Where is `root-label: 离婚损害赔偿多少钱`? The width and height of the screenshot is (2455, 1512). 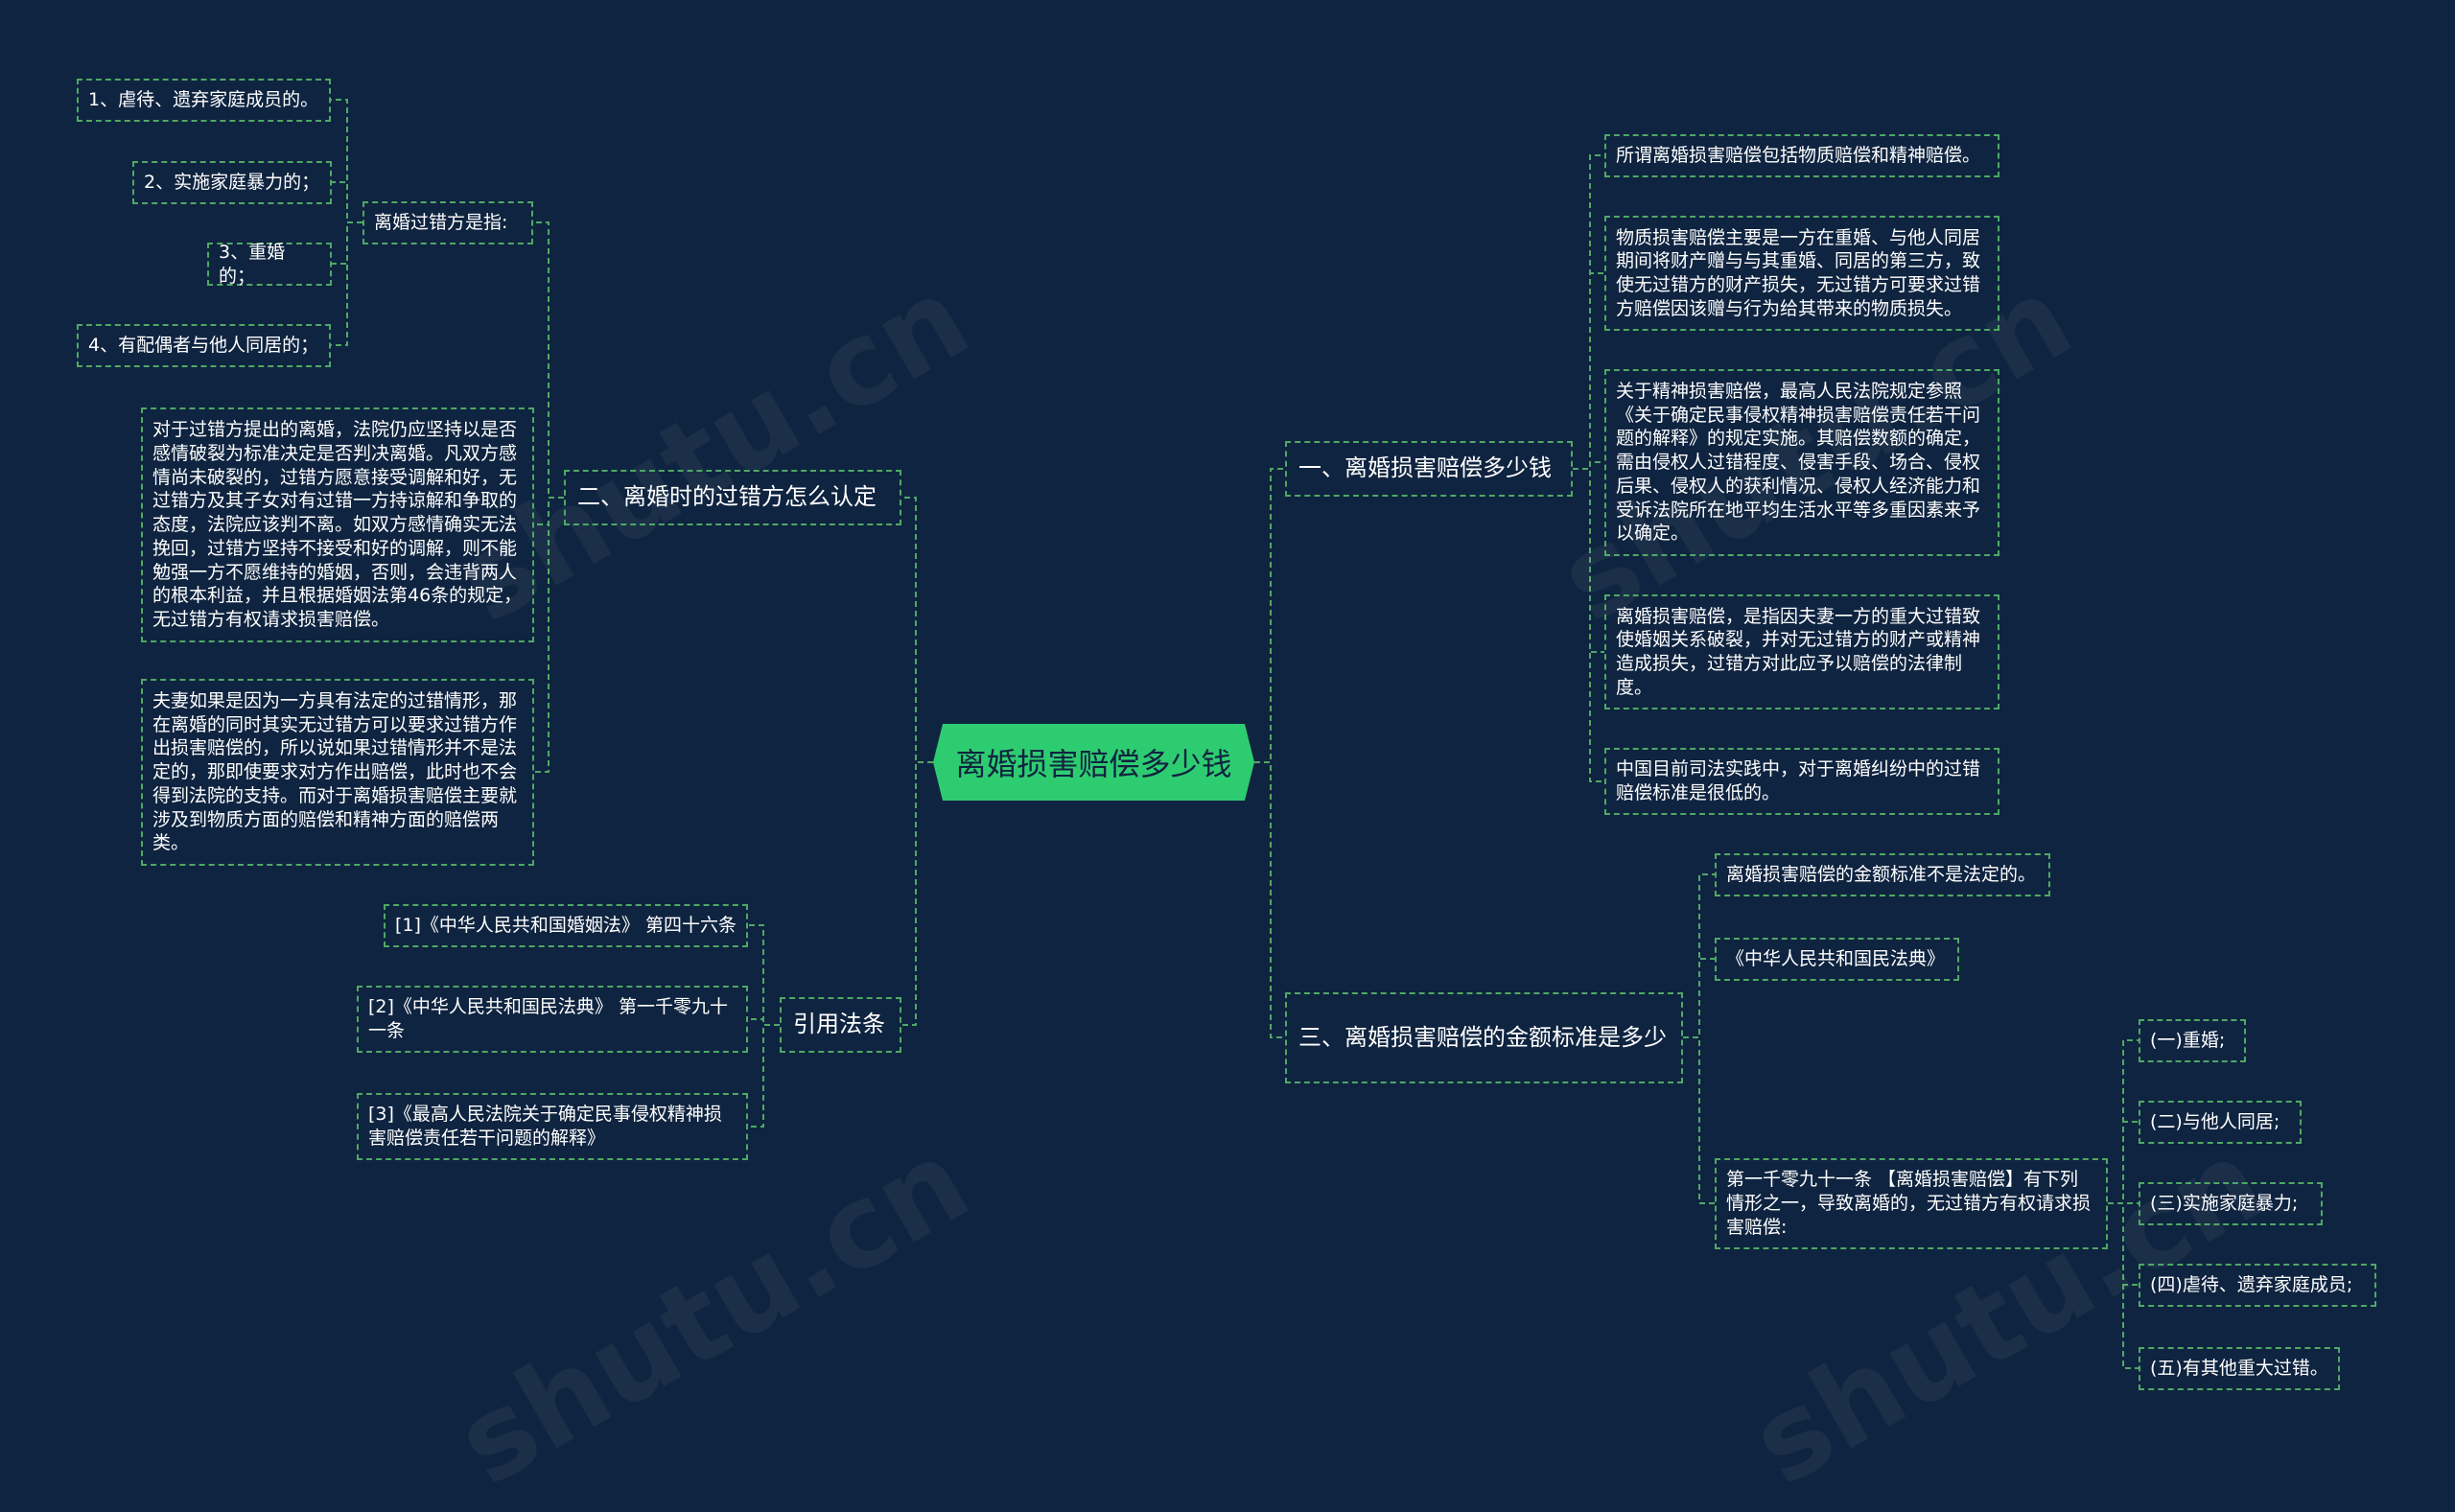 root-label: 离婚损害赔偿多少钱 is located at coordinates (1093, 764).